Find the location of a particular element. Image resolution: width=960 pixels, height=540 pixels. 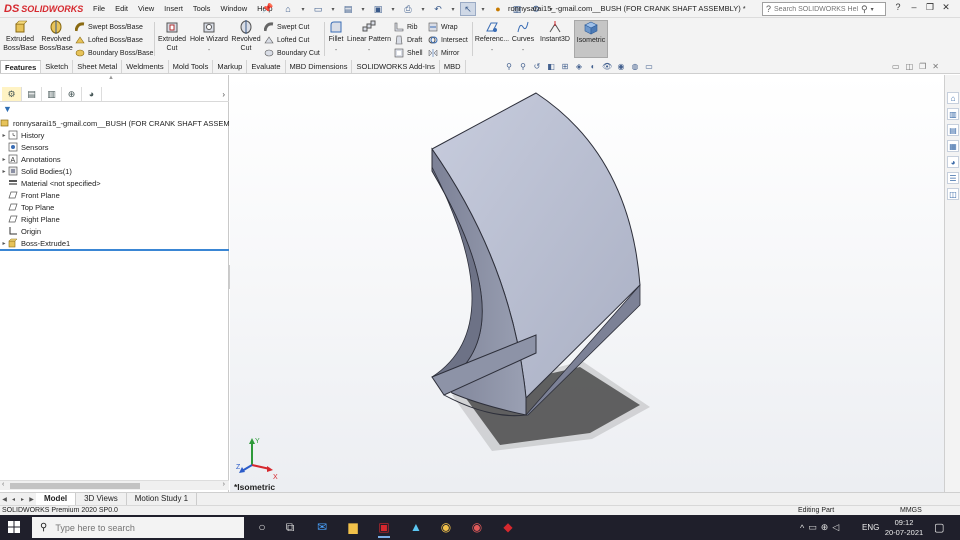

chrome-profile-icon: ◉ is located at coordinates (477, 527).